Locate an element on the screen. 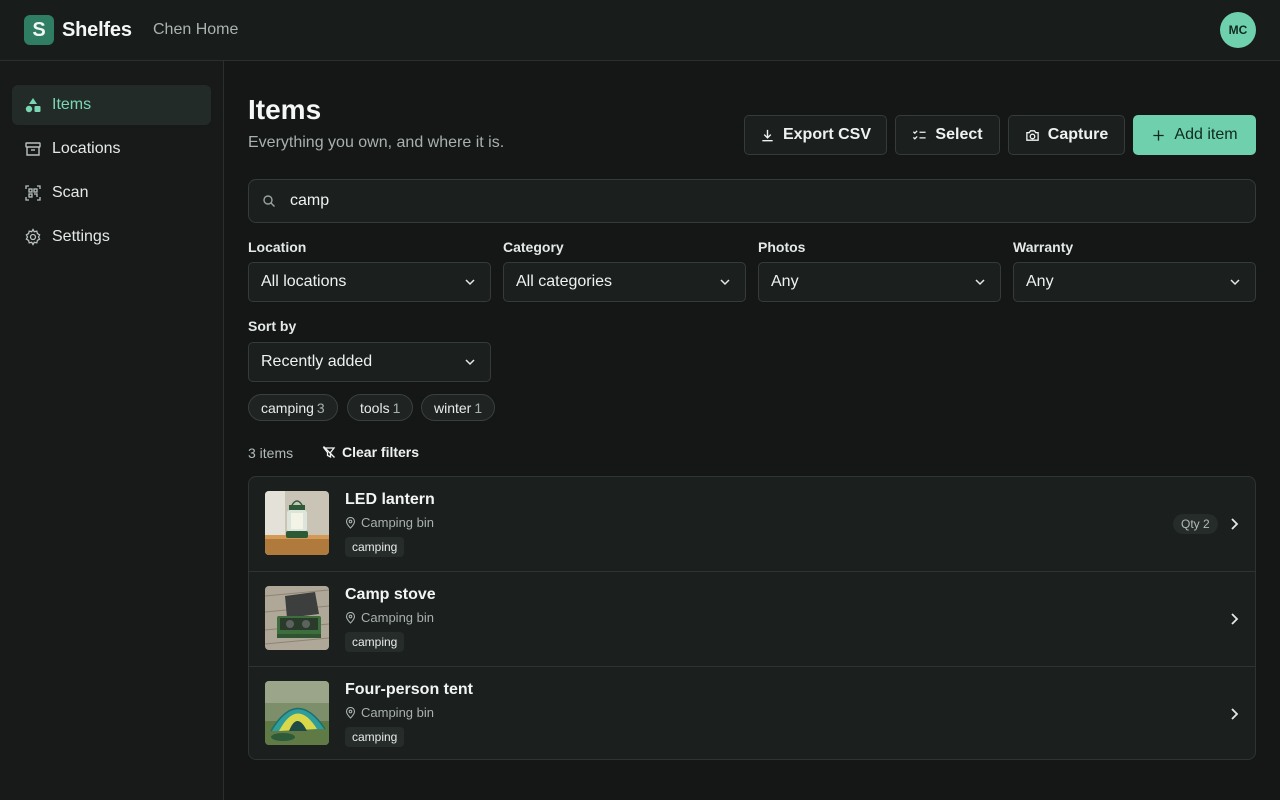 This screenshot has width=1280, height=800. add-item-button: Add item is located at coordinates (1194, 135).